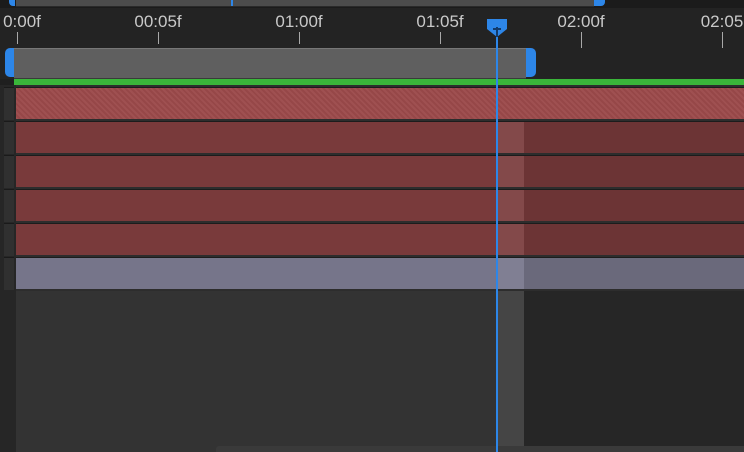  What do you see at coordinates (497, 241) in the screenshot?
I see `current-time-indicator-line` at bounding box center [497, 241].